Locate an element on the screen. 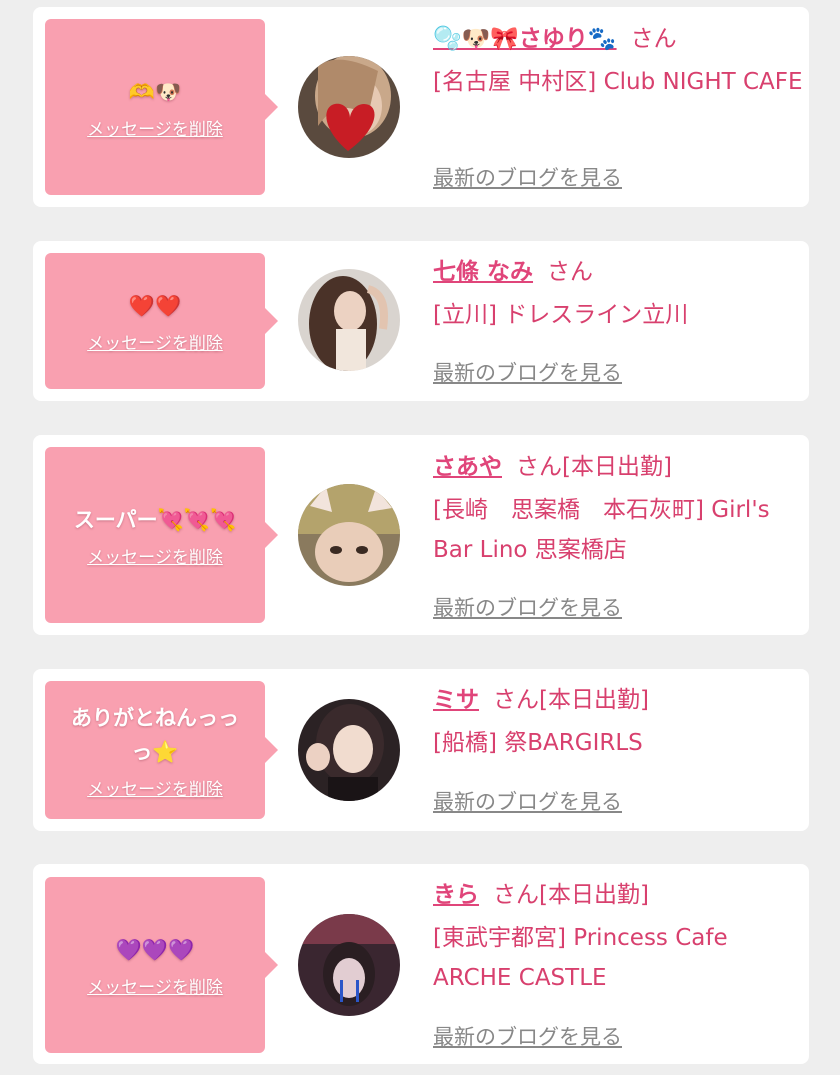  shop-name: [名古屋 中村区] Club NIGHT CAFE is located at coordinates (618, 82).